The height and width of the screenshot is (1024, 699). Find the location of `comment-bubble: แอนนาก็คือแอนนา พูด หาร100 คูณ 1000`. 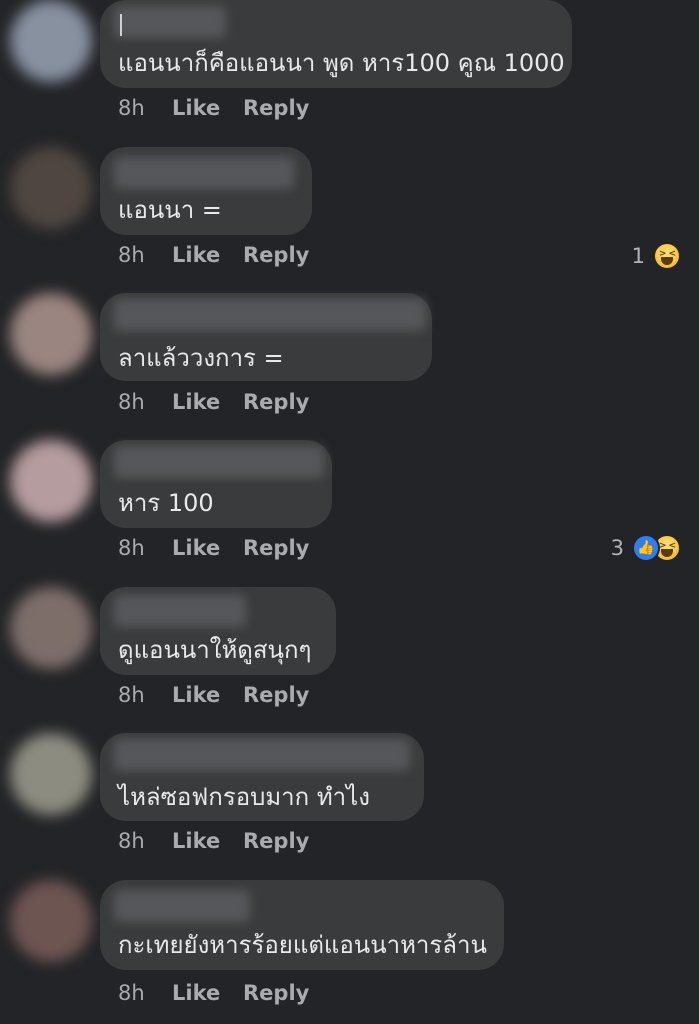

comment-bubble: แอนนาก็คือแอนนา พูด หาร100 คูณ 1000 is located at coordinates (336, 44).